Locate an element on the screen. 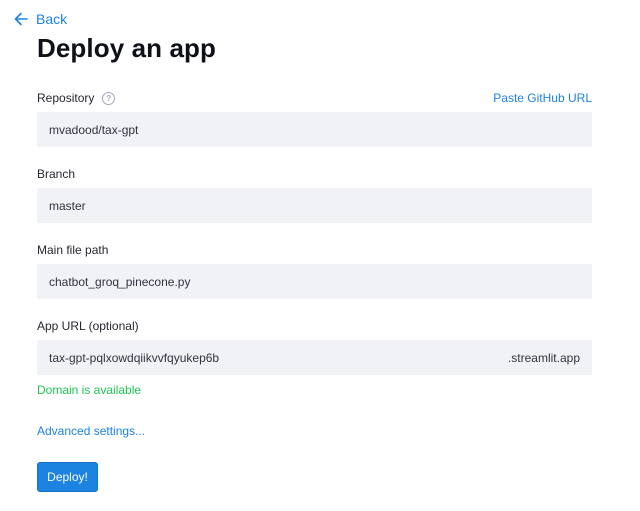 The height and width of the screenshot is (511, 640). main-file-field is located at coordinates (314, 281).